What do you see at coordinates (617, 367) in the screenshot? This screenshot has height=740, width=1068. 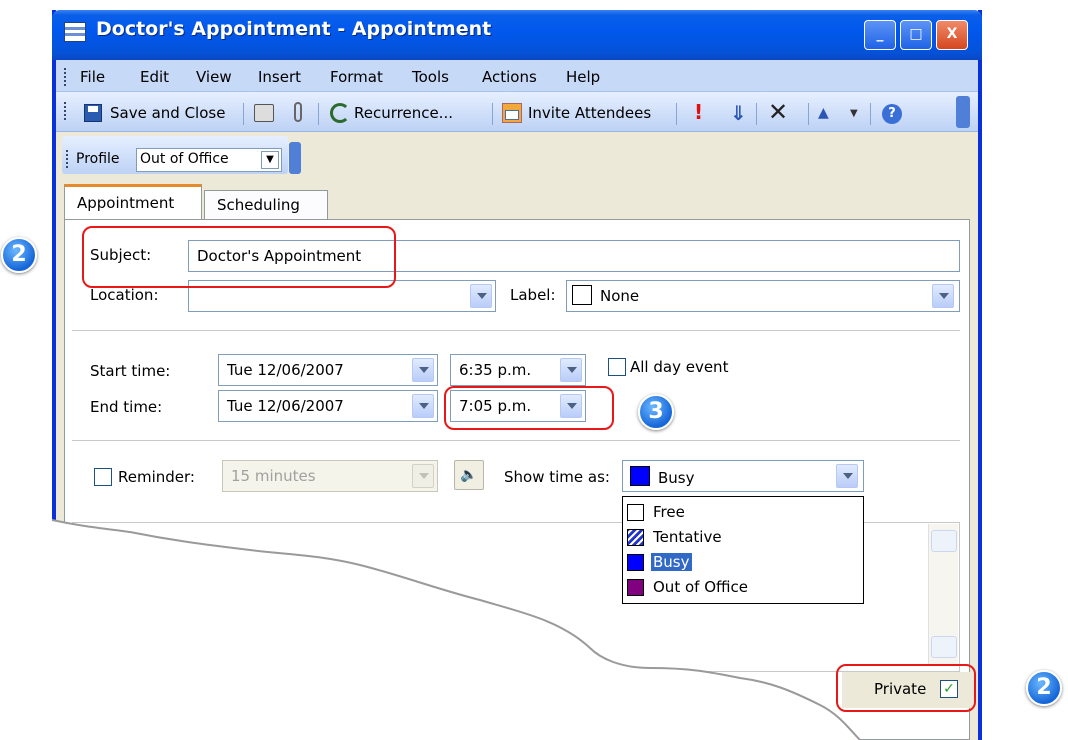 I see `all-day-event-checkbox` at bounding box center [617, 367].